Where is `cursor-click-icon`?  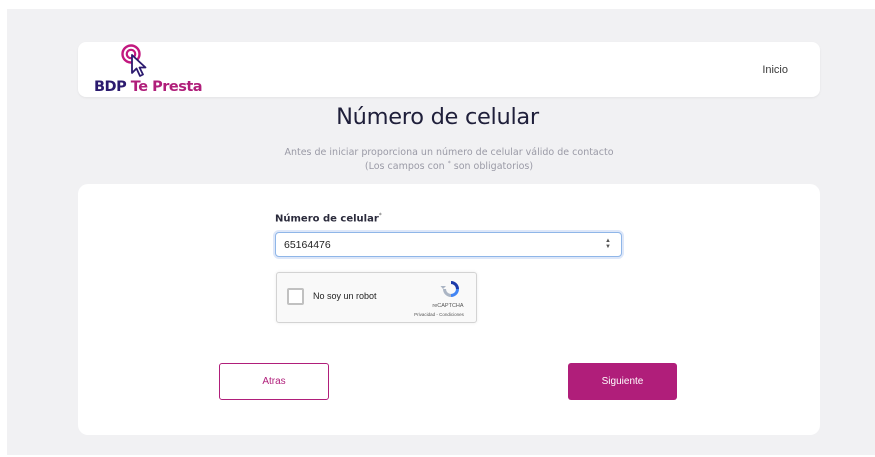
cursor-click-icon is located at coordinates (134, 60).